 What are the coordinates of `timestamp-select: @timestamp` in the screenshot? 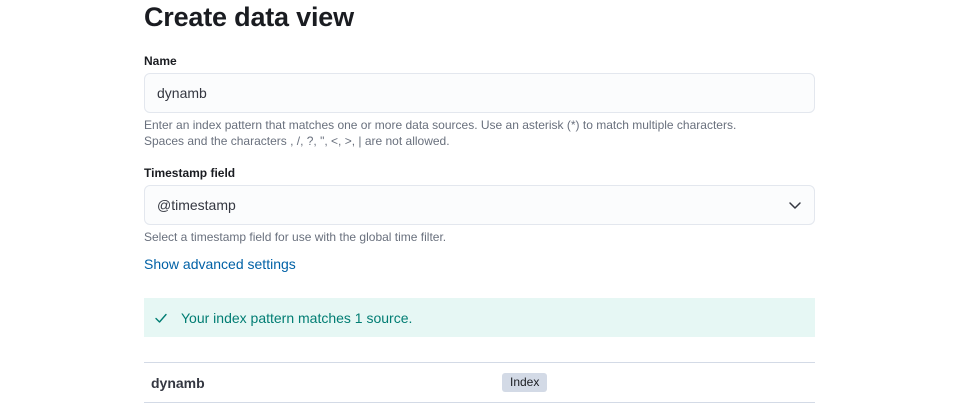 It's located at (479, 205).